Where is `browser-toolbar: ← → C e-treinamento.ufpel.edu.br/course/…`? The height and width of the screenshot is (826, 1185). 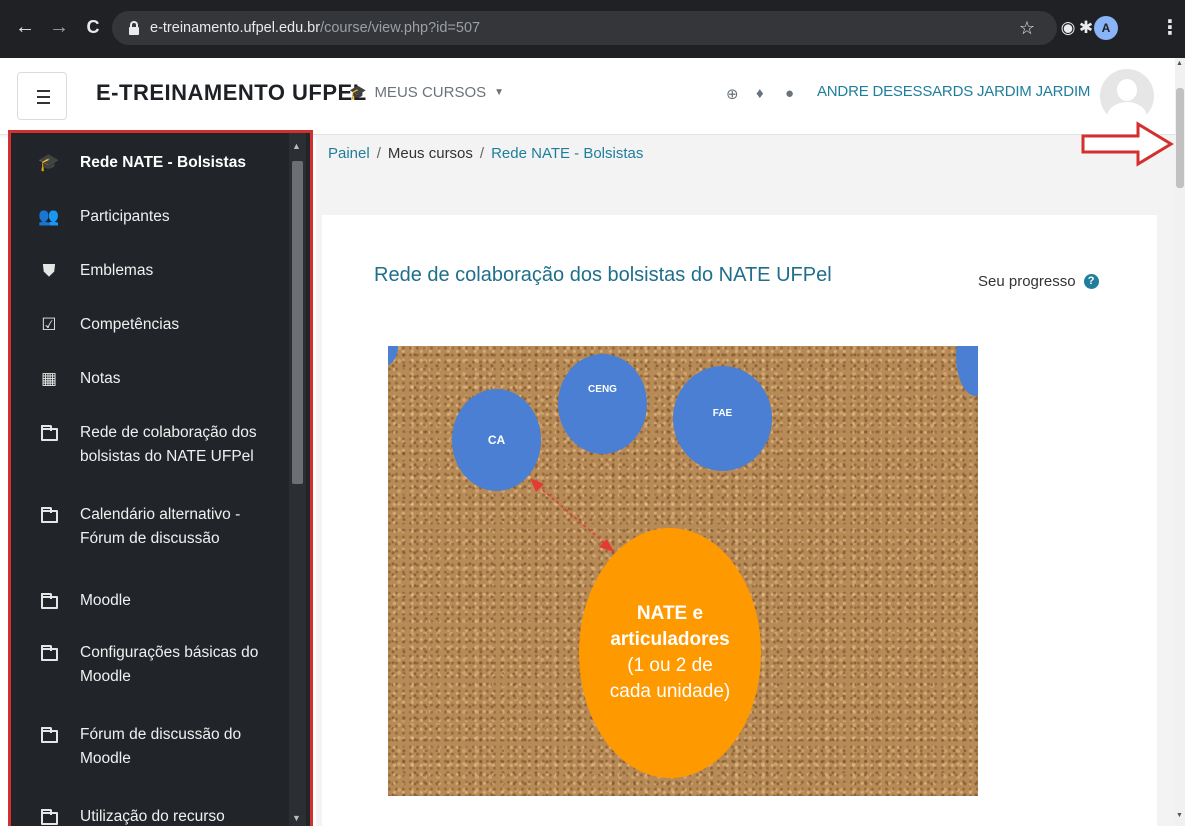
browser-toolbar: ← → C e-treinamento.ufpel.edu.br/course/… is located at coordinates (592, 29).